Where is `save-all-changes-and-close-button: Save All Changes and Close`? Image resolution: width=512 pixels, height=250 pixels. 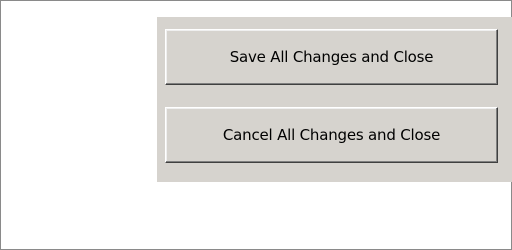 save-all-changes-and-close-button: Save All Changes and Close is located at coordinates (331, 57).